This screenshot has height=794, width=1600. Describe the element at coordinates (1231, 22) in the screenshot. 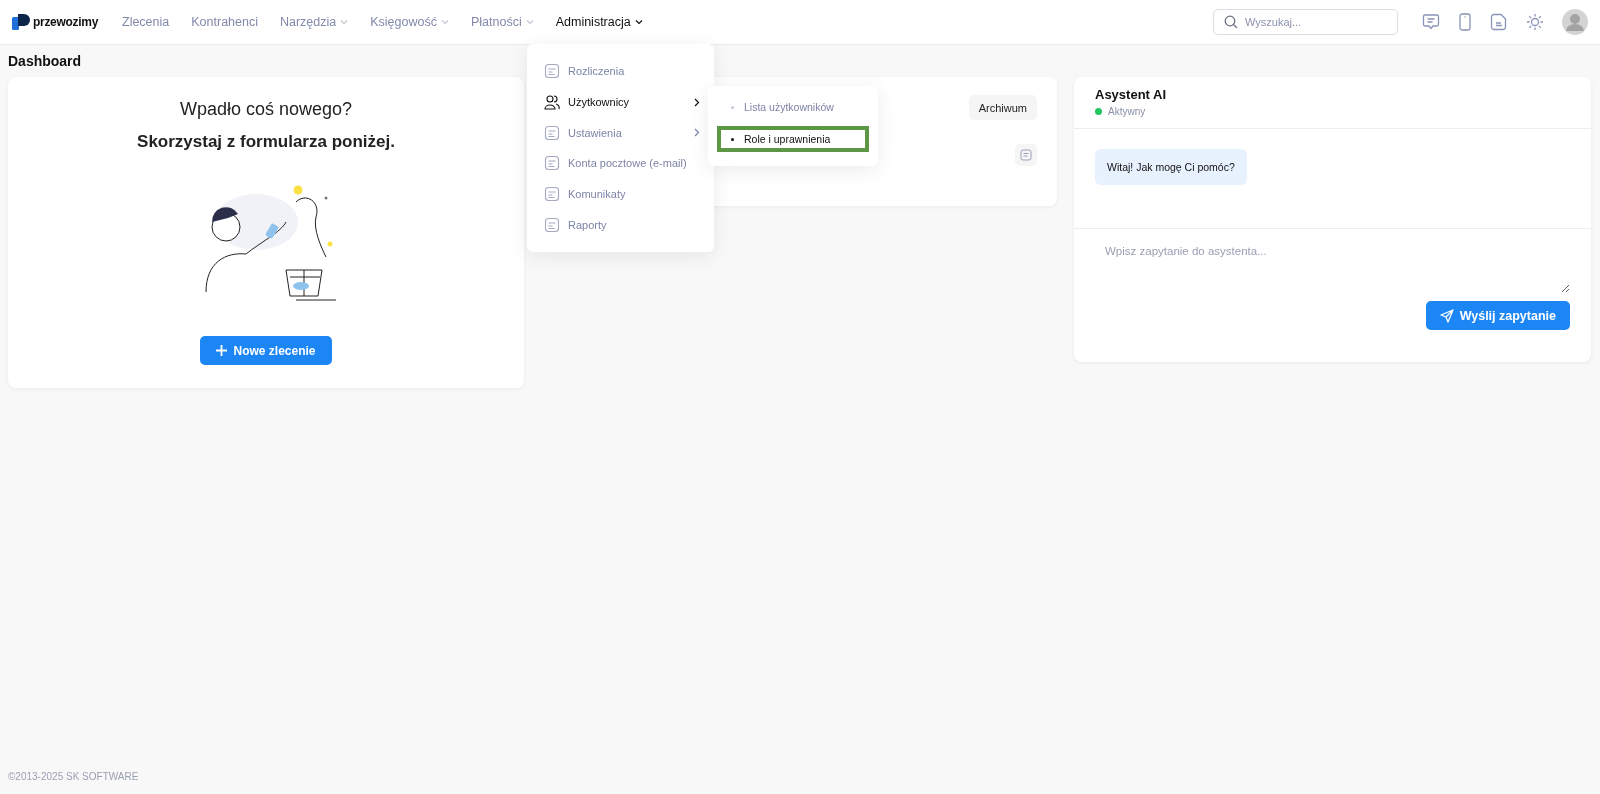

I see `search-icon` at that location.